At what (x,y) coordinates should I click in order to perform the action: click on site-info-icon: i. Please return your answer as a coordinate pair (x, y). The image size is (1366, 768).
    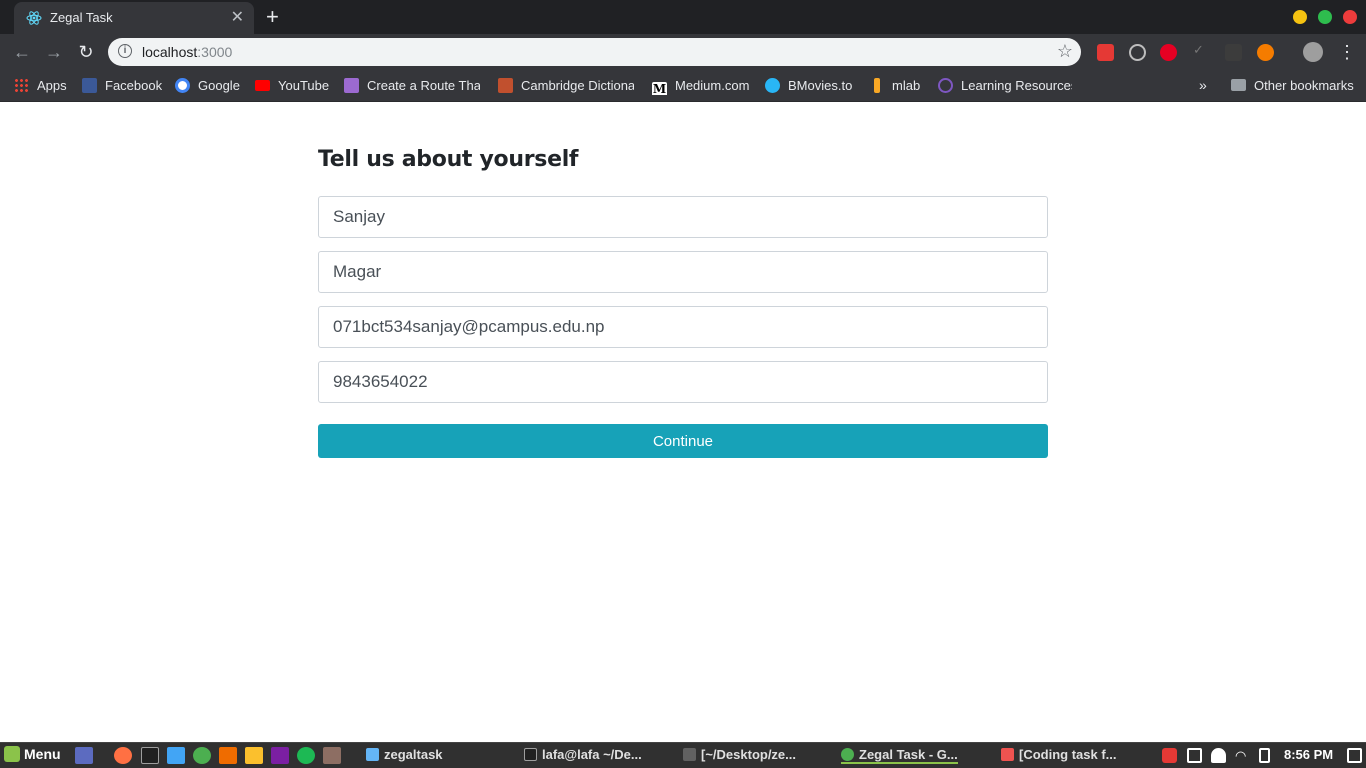
    Looking at the image, I should click on (125, 51).